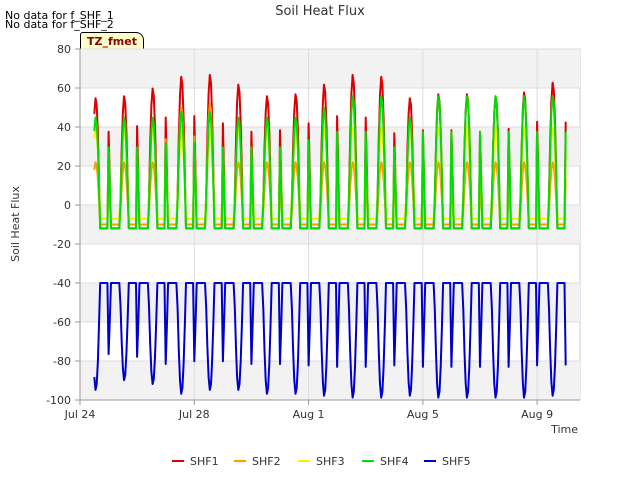 The height and width of the screenshot is (480, 640). What do you see at coordinates (58, 400) in the screenshot?
I see `y-tick-label: -100` at bounding box center [58, 400].